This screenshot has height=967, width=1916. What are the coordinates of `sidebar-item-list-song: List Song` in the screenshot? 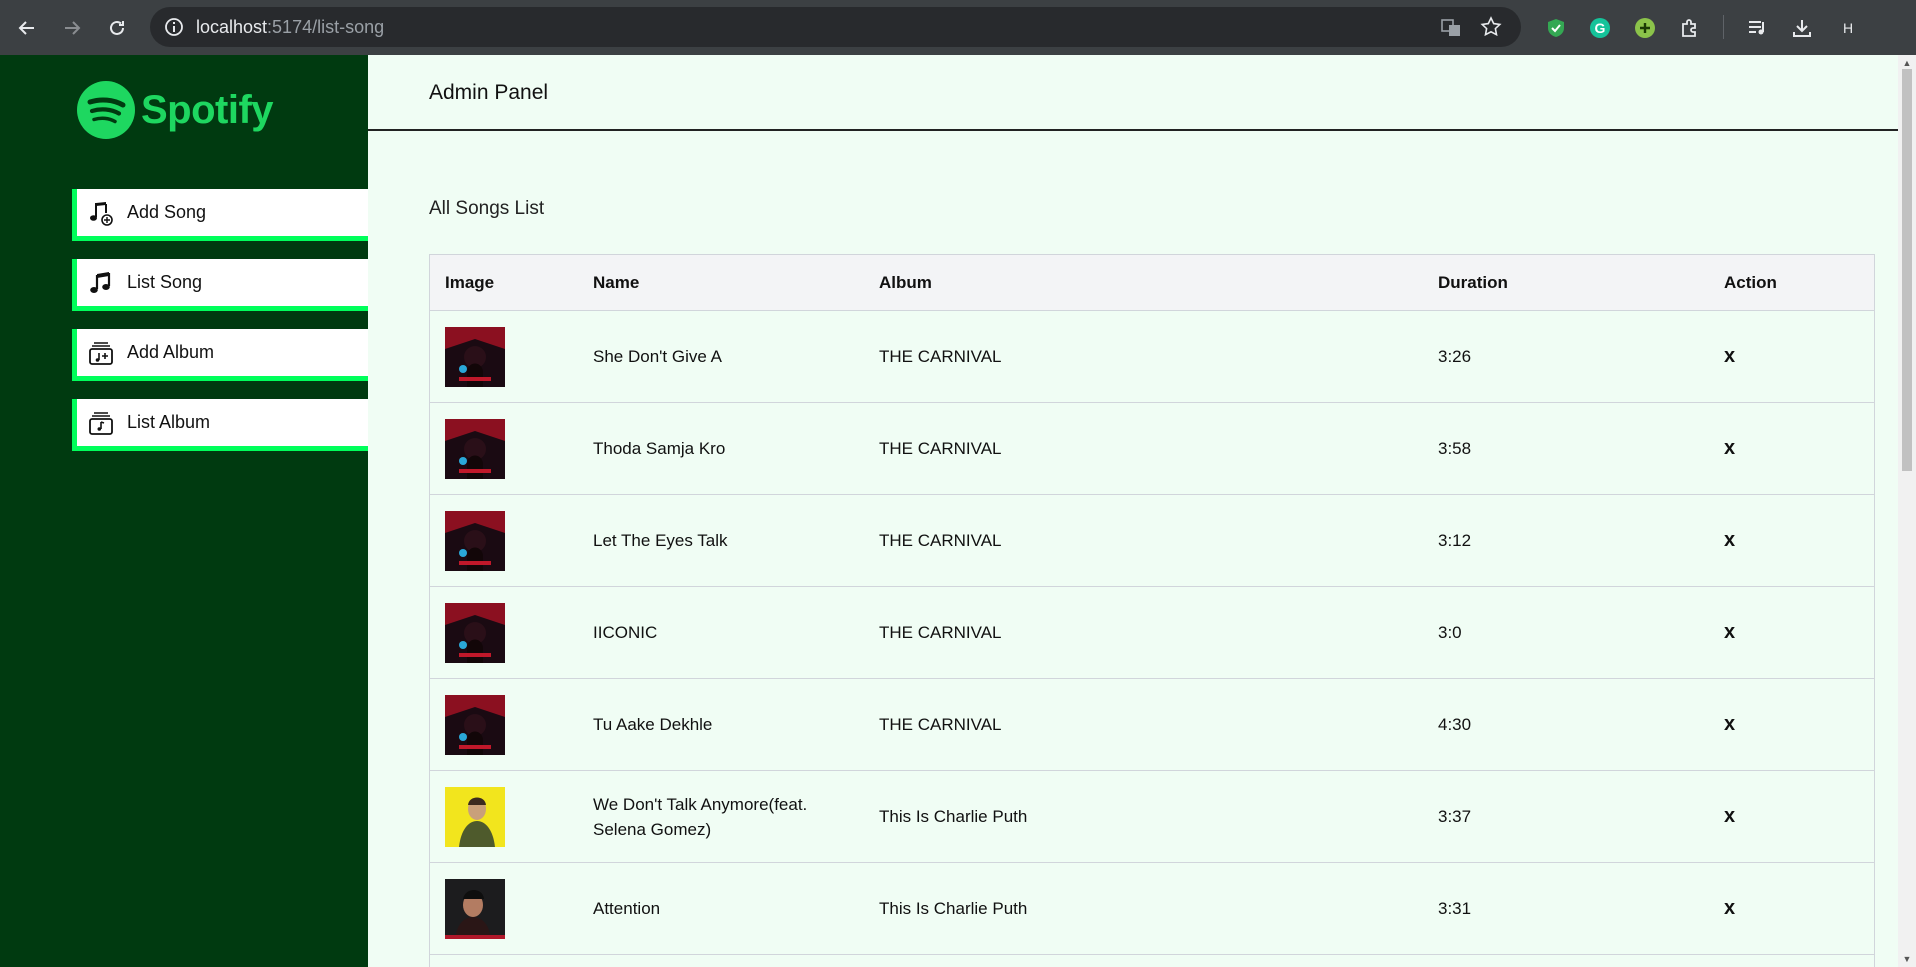 It's located at (220, 285).